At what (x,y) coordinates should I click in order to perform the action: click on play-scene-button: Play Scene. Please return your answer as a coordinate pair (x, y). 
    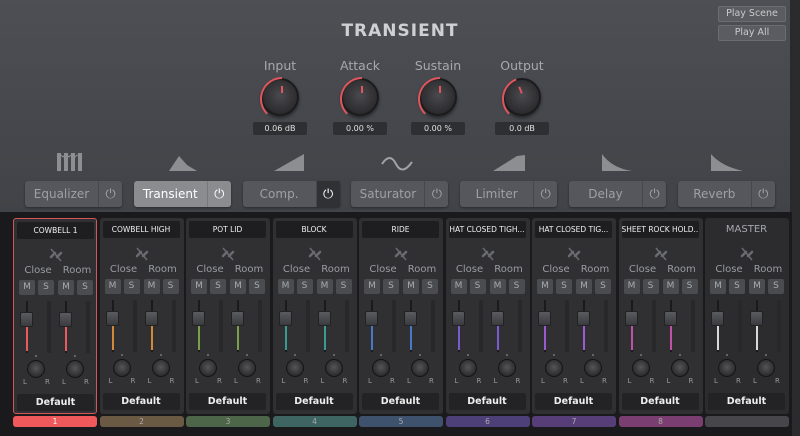
    Looking at the image, I should click on (752, 14).